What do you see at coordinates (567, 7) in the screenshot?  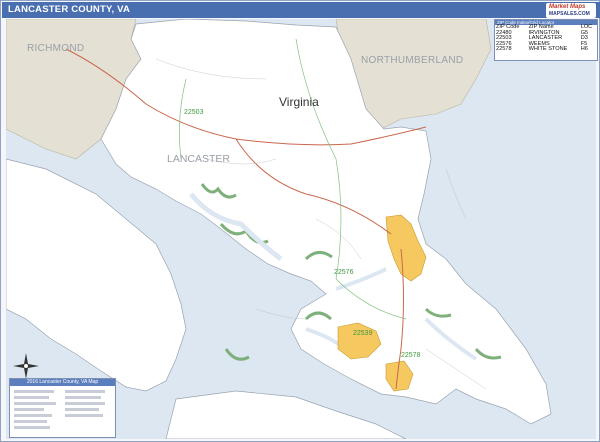 I see `brand-line-1: Market Maps` at bounding box center [567, 7].